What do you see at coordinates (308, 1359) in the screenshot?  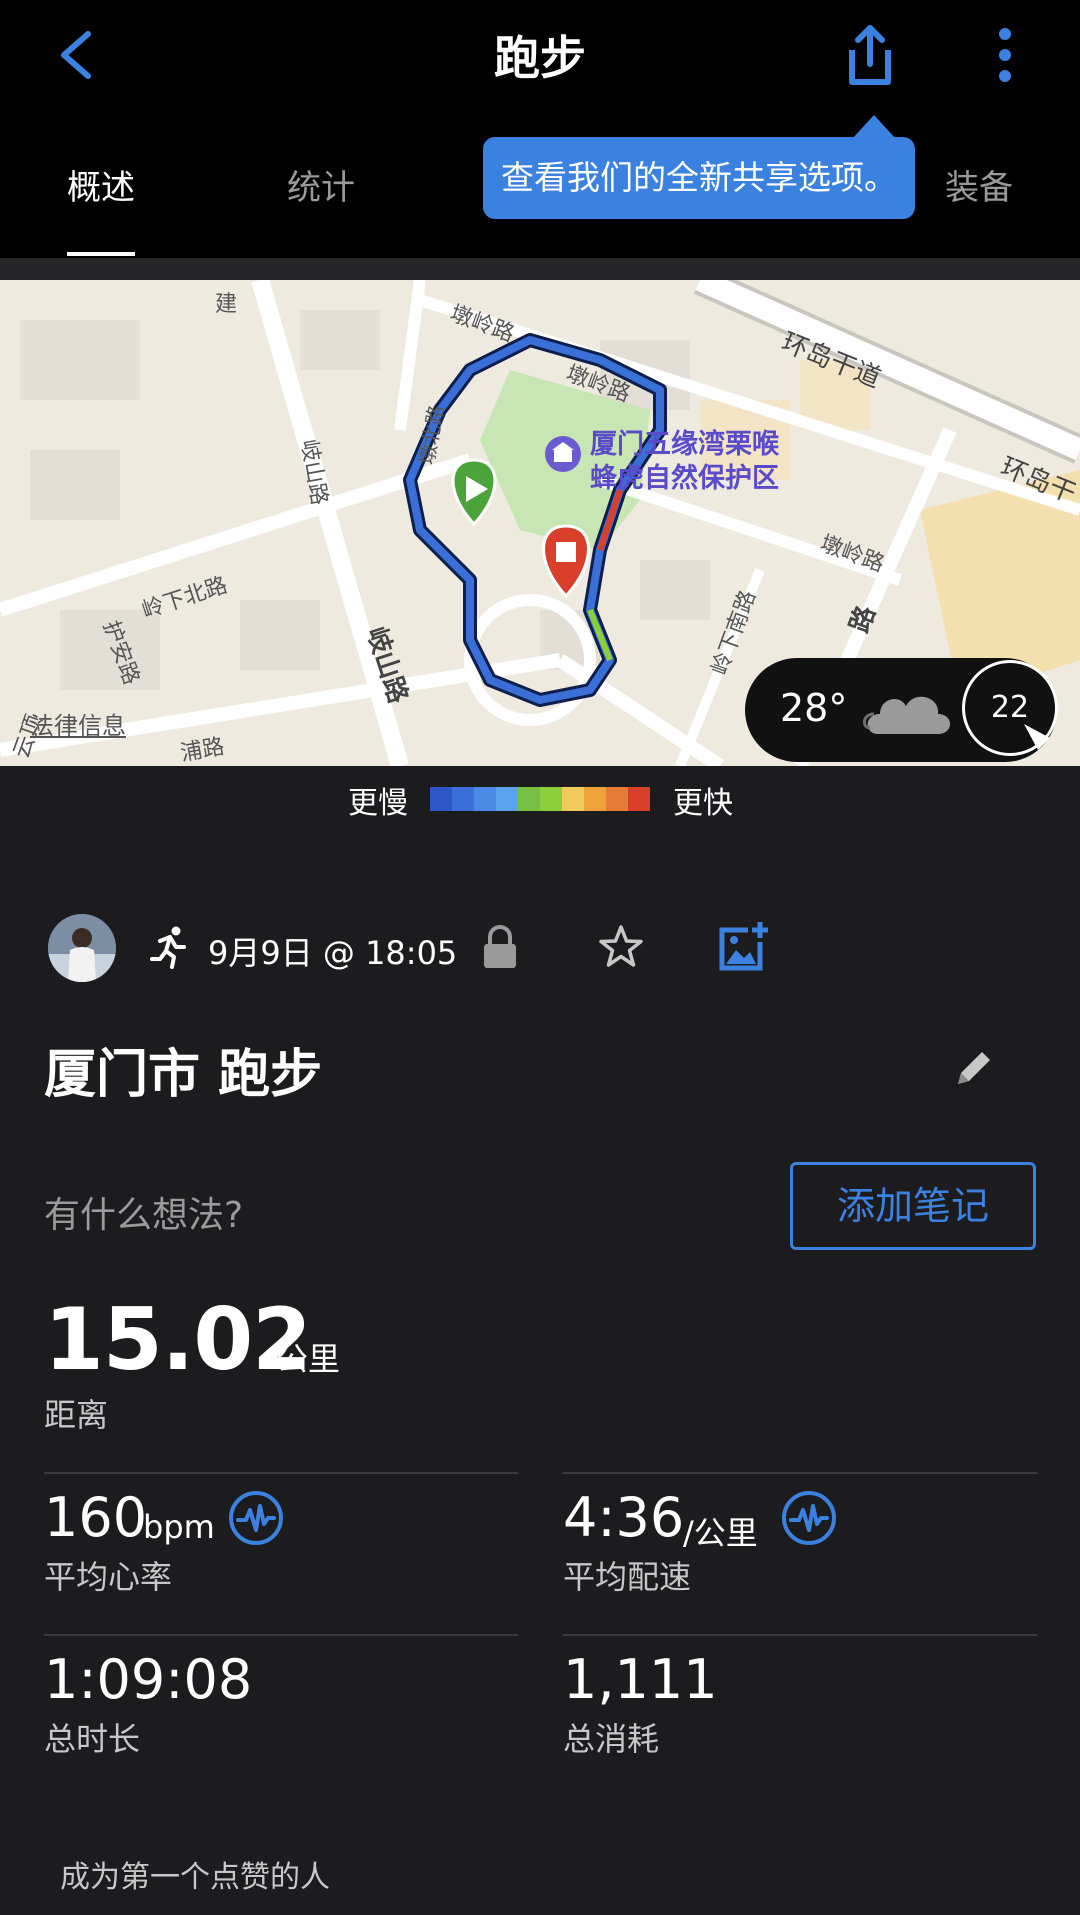 I see `distance-unit: 公里` at bounding box center [308, 1359].